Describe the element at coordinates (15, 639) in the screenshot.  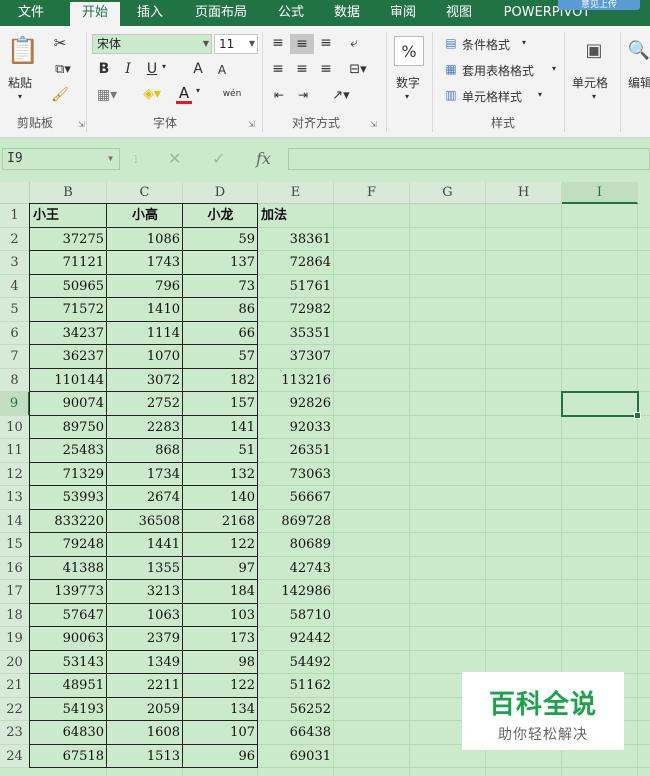
I see `row-header-19: 19` at that location.